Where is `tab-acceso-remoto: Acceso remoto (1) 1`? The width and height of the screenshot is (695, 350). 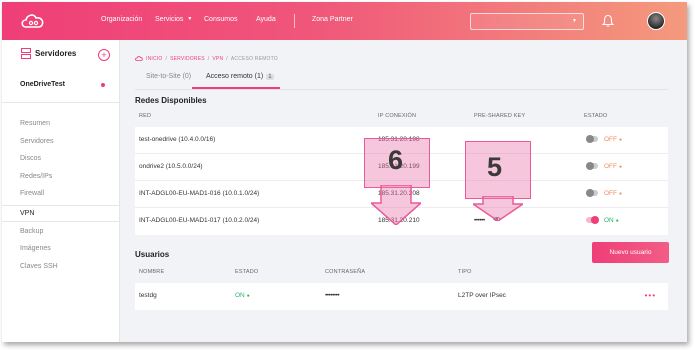 tab-acceso-remoto: Acceso remoto (1) 1 is located at coordinates (240, 76).